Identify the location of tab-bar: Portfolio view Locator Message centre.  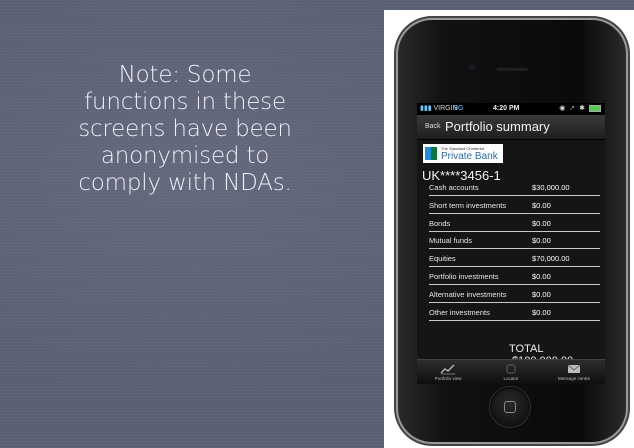
(511, 371).